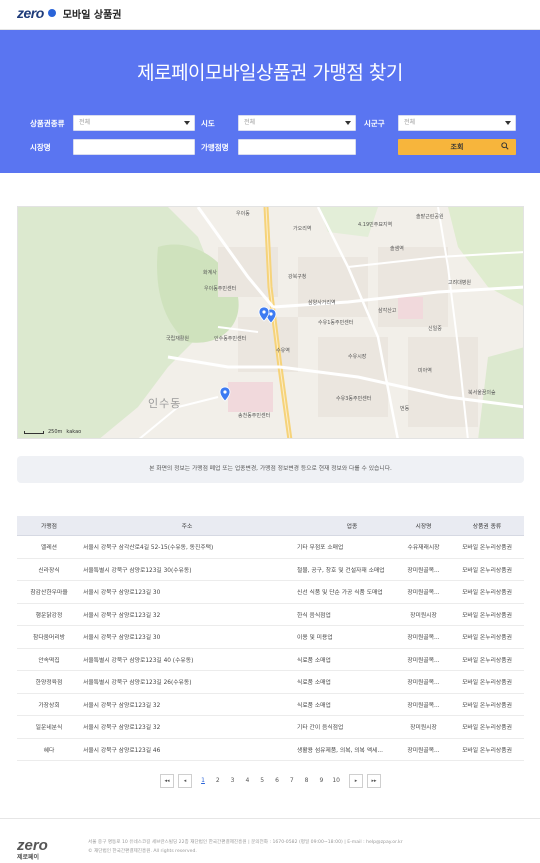 The image size is (540, 863). Describe the element at coordinates (210, 273) in the screenshot. I see `map-label: 화계사` at that location.